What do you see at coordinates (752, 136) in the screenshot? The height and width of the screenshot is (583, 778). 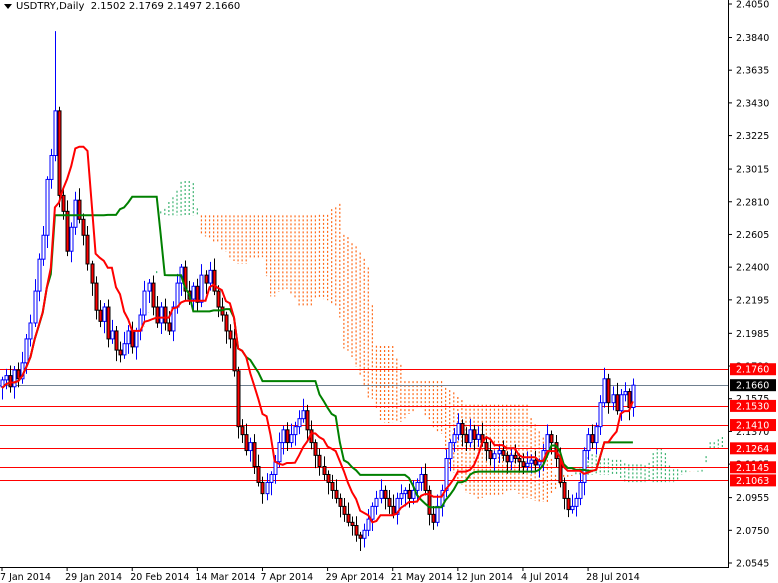 I see `price-tick-label: 2.3225` at bounding box center [752, 136].